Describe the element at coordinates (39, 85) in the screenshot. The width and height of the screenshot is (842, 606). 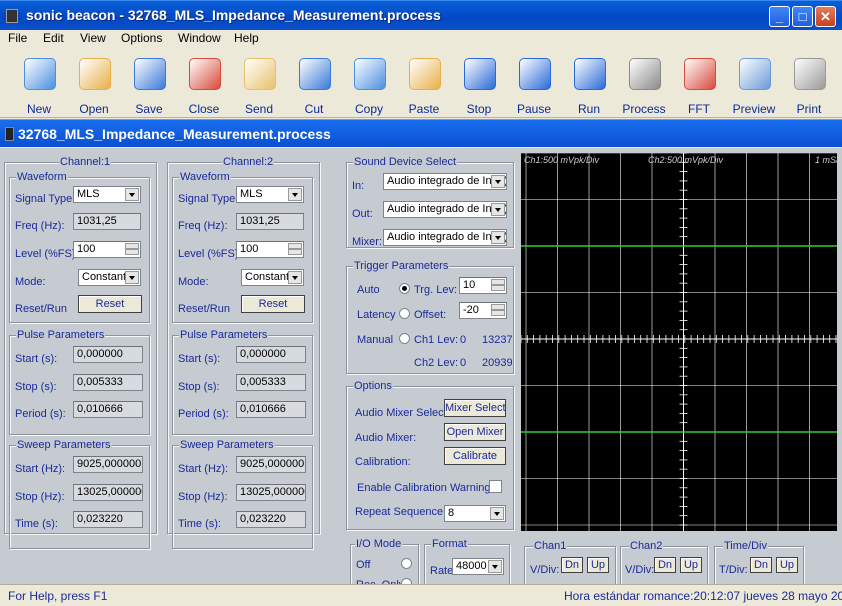
I see `toolbar-new-button: New` at that location.